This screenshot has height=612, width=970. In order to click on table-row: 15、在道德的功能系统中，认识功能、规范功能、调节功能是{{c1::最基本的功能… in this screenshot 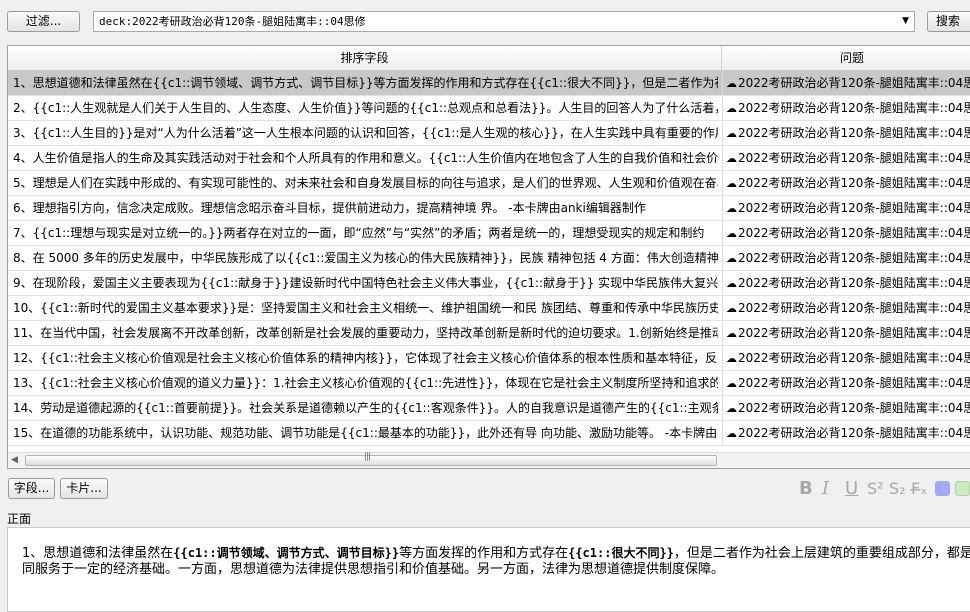, I will do `click(489, 433)`.